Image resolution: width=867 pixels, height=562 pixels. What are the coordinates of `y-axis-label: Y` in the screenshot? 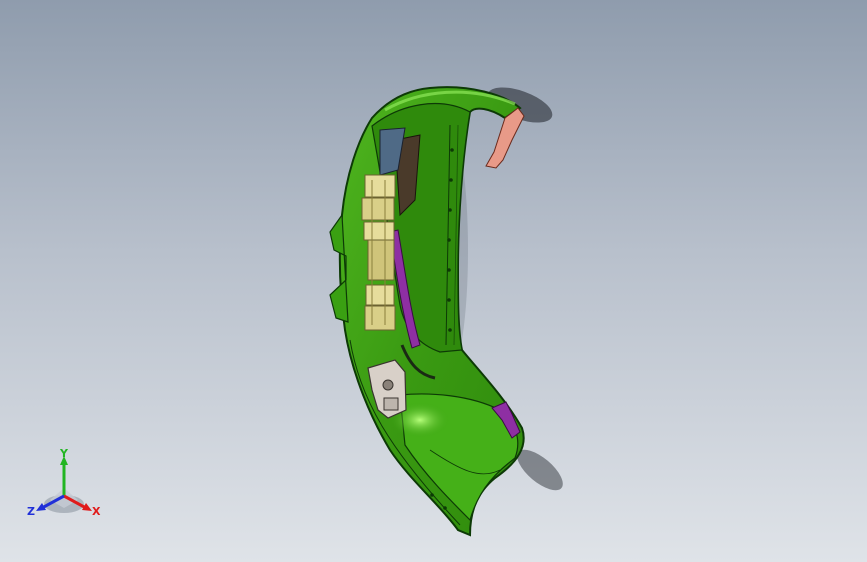 It's located at (64, 454).